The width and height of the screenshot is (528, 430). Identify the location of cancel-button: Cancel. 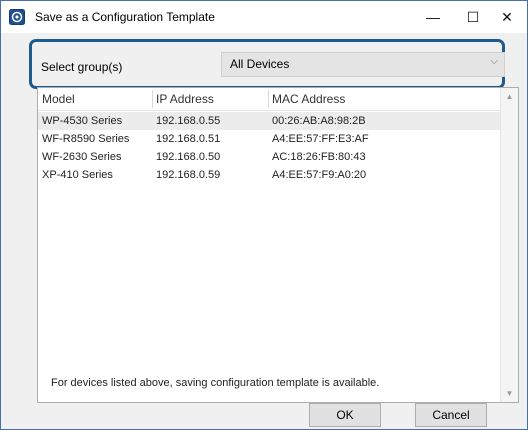
(451, 415).